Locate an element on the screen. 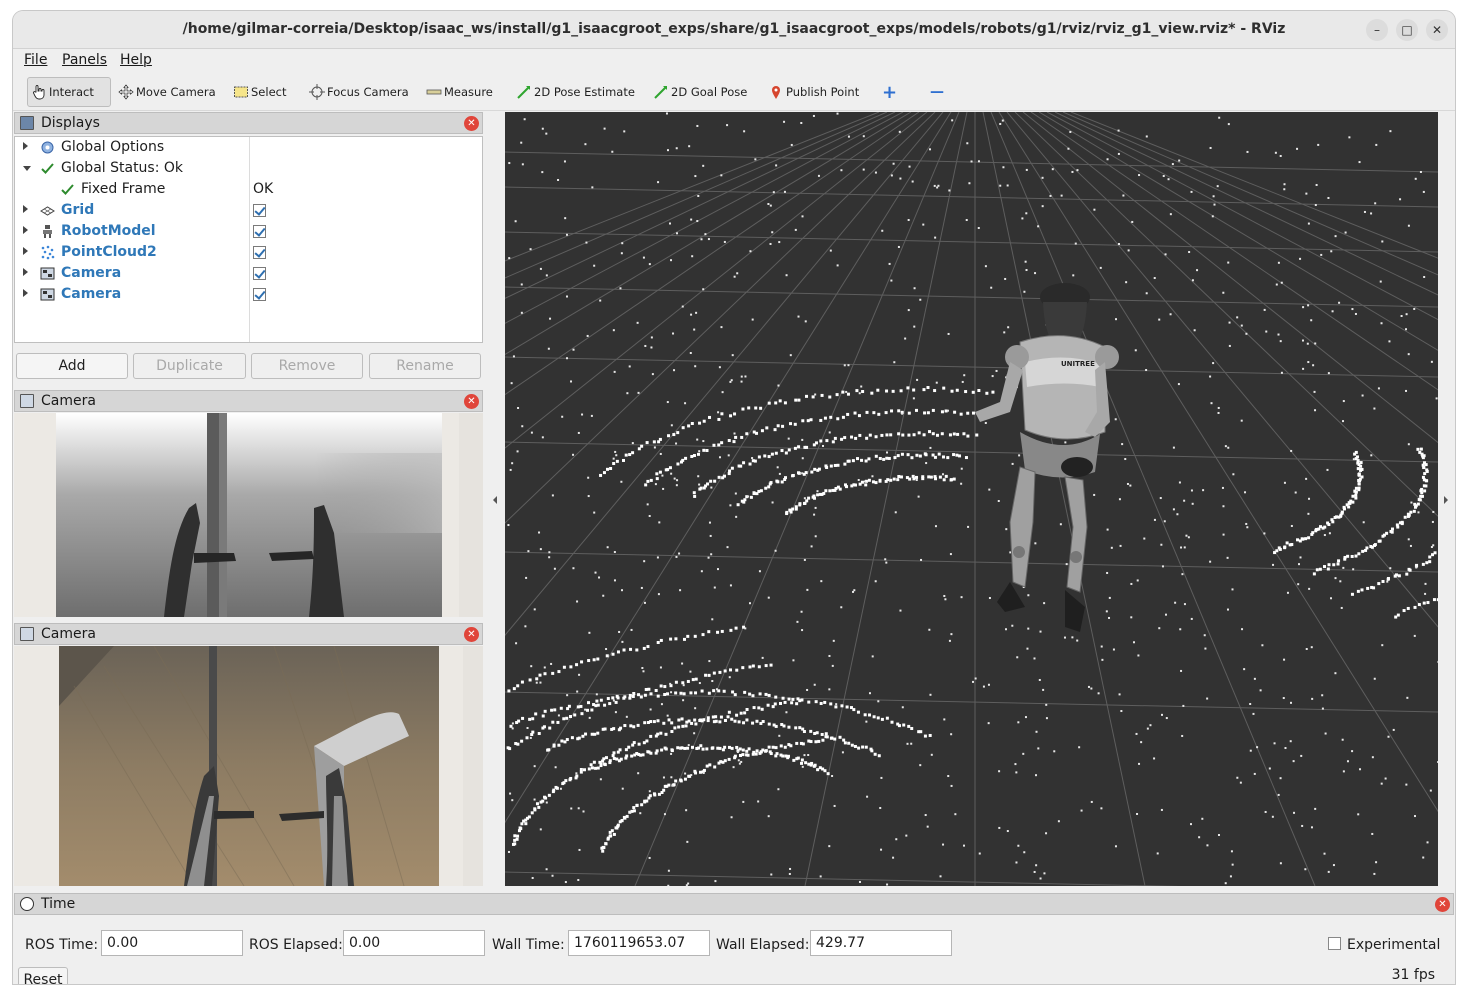 The width and height of the screenshot is (1468, 1000). menu-panels: Panels is located at coordinates (84, 60).